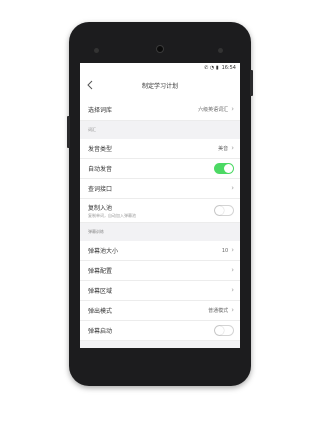 The height and width of the screenshot is (426, 320). What do you see at coordinates (100, 291) in the screenshot?
I see `row-label: 弹幕区域` at bounding box center [100, 291].